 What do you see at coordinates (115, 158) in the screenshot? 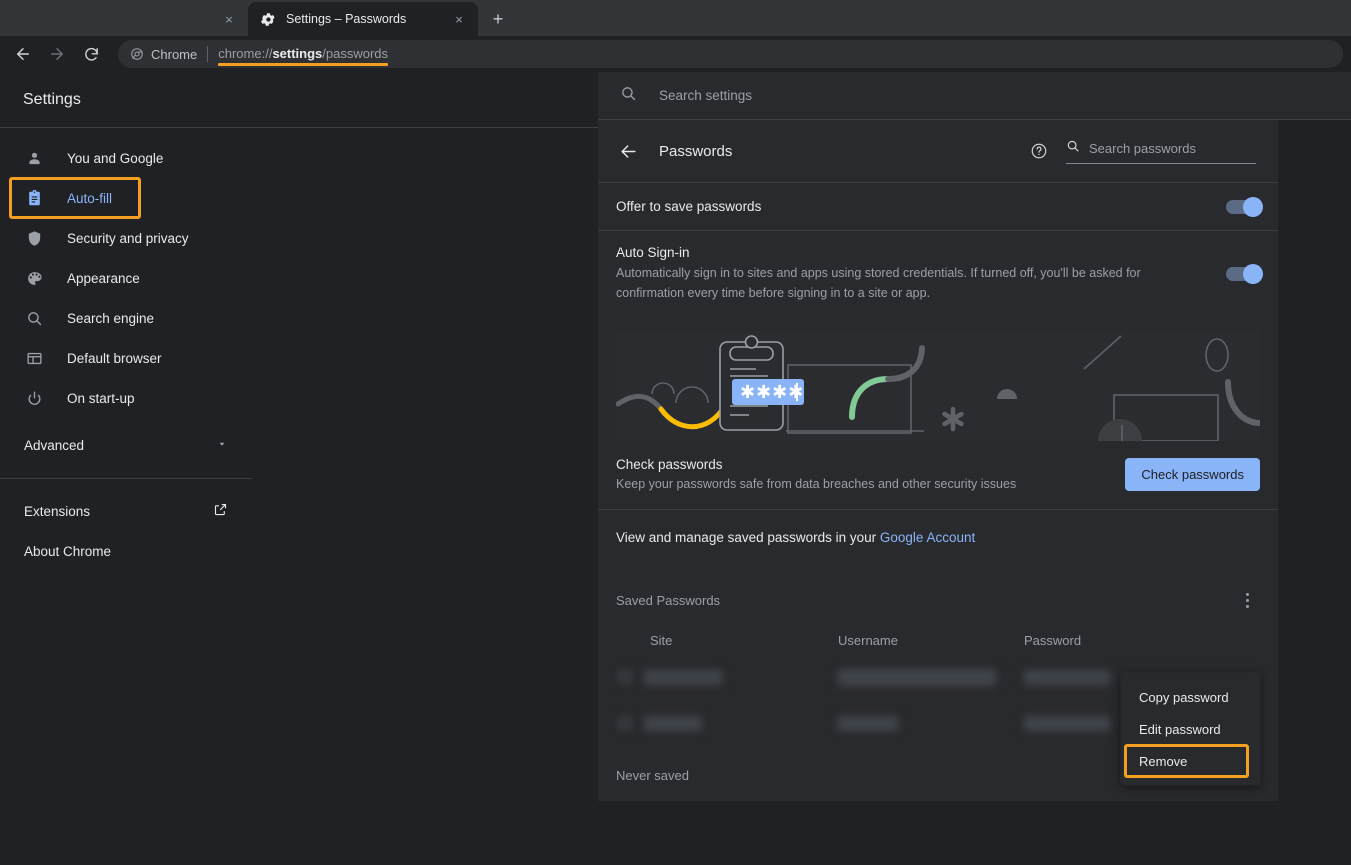
I see `sidebar-item-label: You and Google` at bounding box center [115, 158].